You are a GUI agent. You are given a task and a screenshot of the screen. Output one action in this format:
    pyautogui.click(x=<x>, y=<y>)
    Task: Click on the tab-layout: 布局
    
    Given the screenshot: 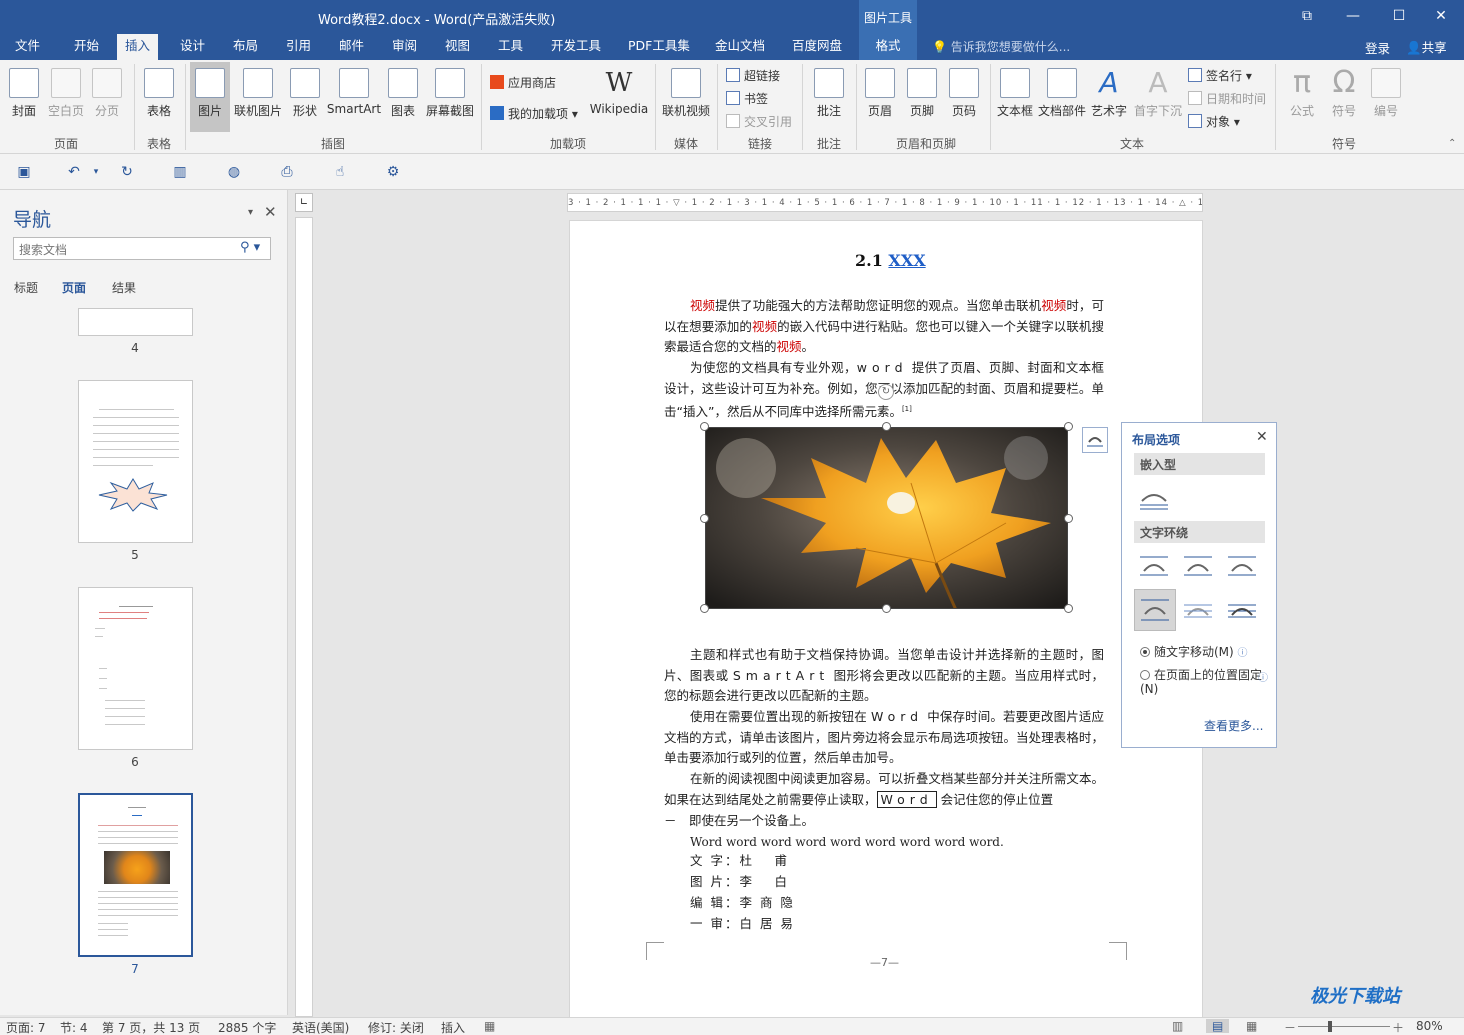 What is the action you would take?
    pyautogui.click(x=245, y=47)
    